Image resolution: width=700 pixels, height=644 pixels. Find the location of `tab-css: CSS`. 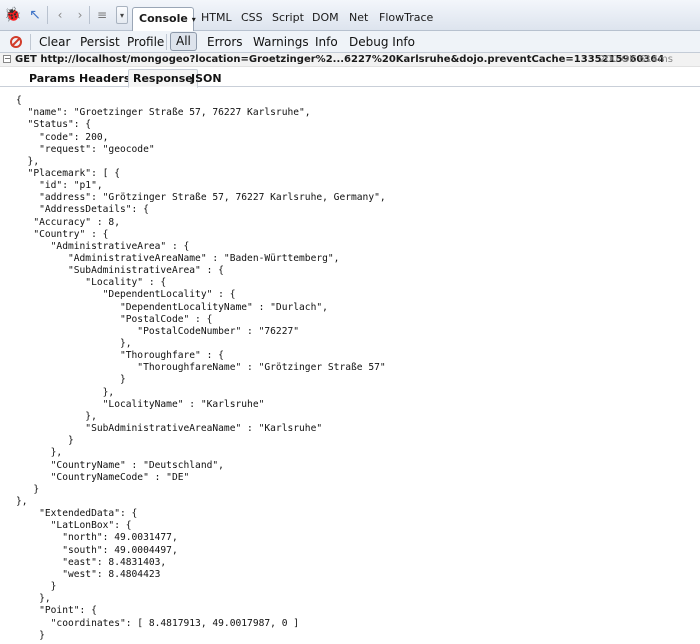

tab-css: CSS is located at coordinates (252, 18).